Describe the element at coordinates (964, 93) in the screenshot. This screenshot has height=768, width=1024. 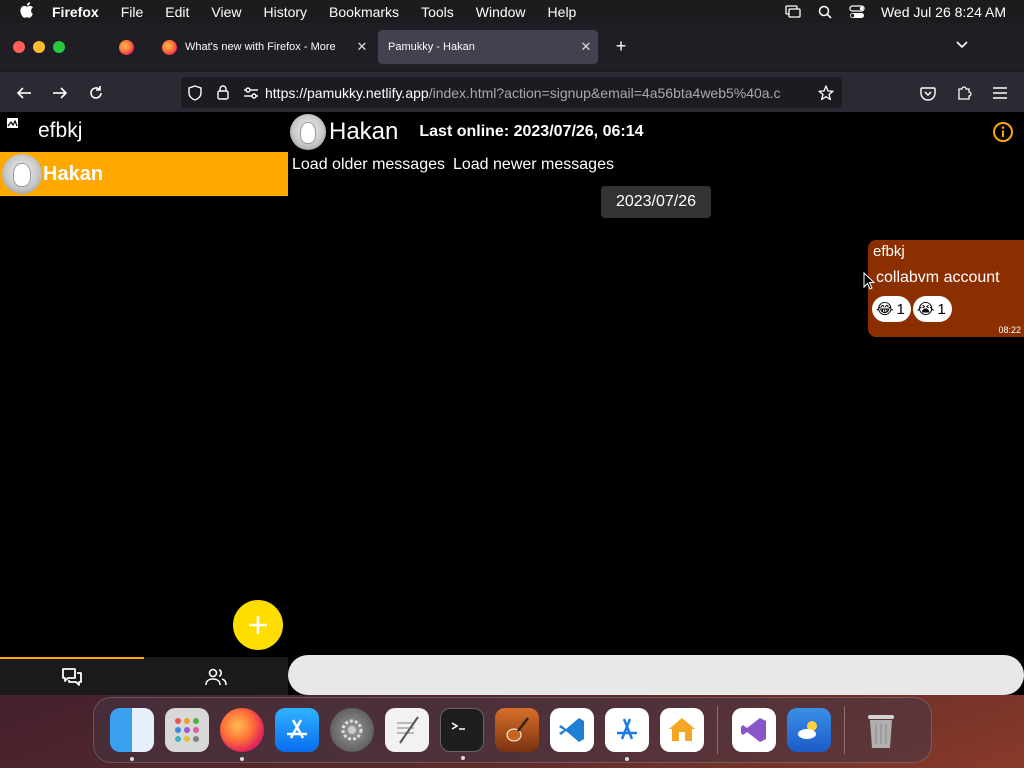
I see `extensions-puzzle-icon` at that location.